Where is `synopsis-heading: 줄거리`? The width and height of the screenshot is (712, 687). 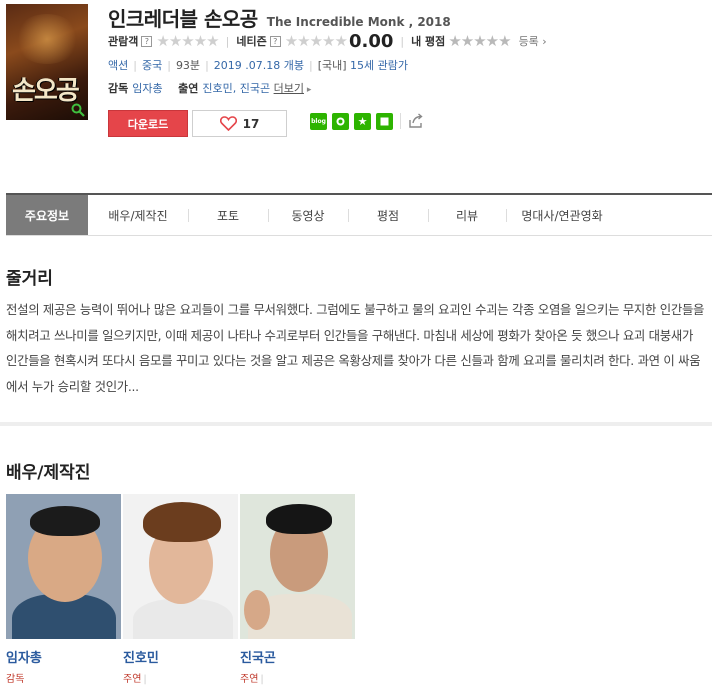
synopsis-heading: 줄거리 is located at coordinates (29, 279).